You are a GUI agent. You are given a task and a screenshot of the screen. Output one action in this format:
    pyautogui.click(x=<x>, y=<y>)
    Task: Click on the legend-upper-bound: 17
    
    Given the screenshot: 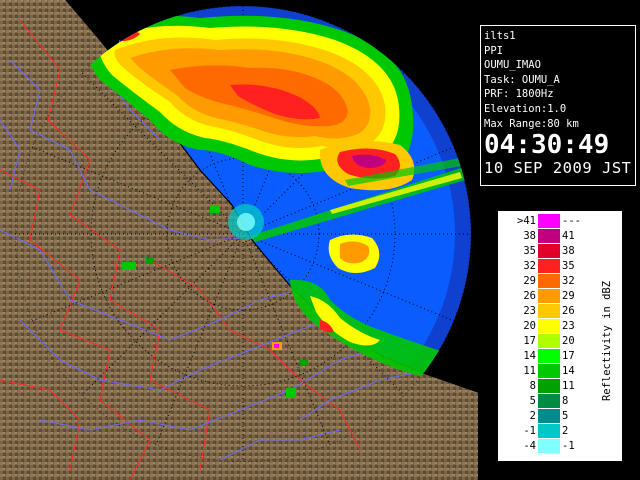 What is the action you would take?
    pyautogui.click(x=568, y=356)
    